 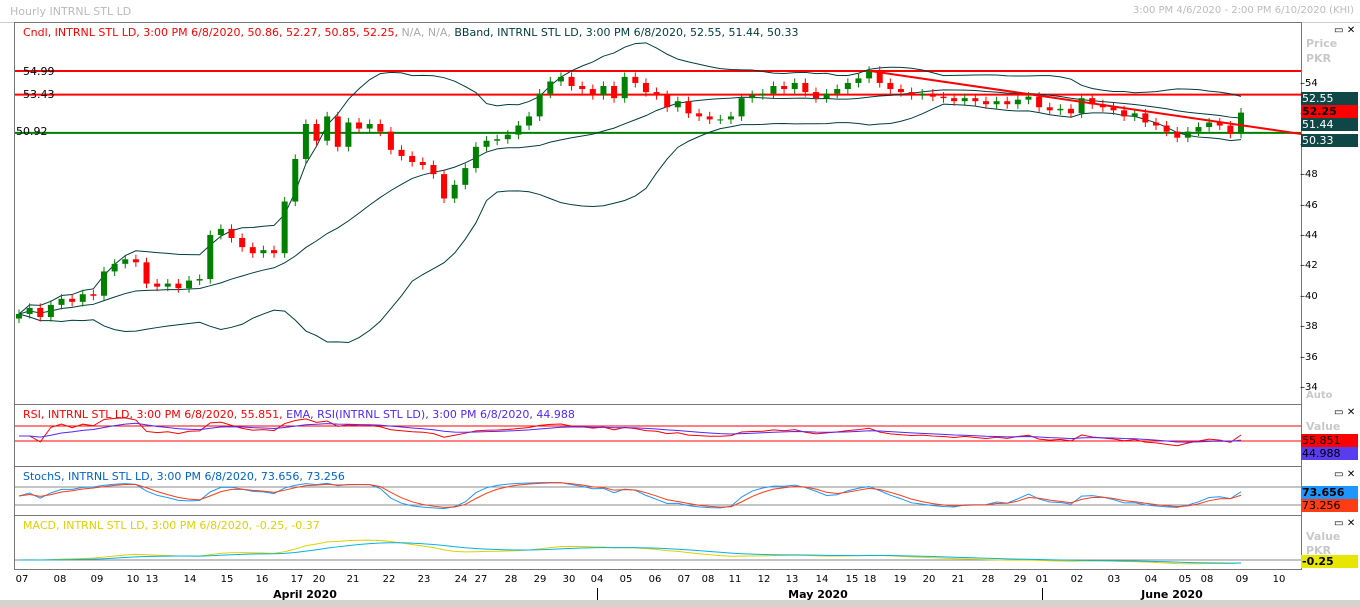 I want to click on x-tick-label: 30, so click(x=569, y=579).